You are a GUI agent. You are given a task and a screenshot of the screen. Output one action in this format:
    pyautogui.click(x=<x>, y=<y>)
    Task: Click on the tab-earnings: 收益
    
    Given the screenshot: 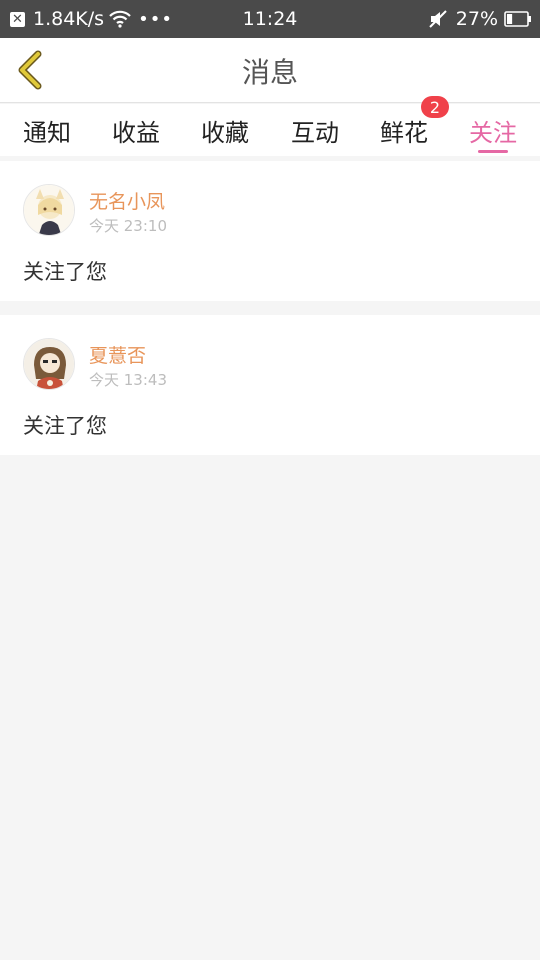 What is the action you would take?
    pyautogui.click(x=136, y=130)
    